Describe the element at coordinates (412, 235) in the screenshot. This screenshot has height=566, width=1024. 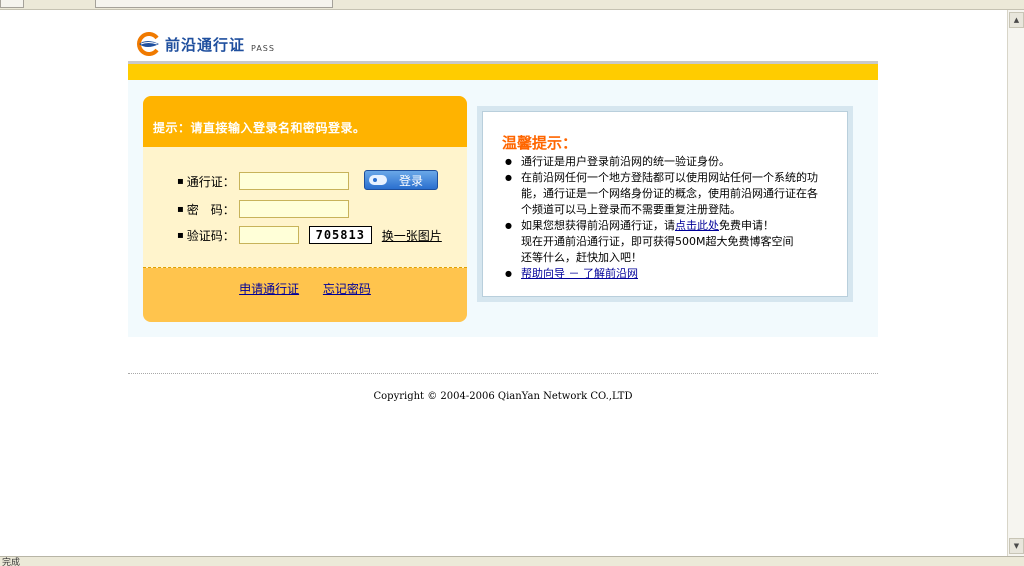
I see `change-captcha-link: 换一张图片` at that location.